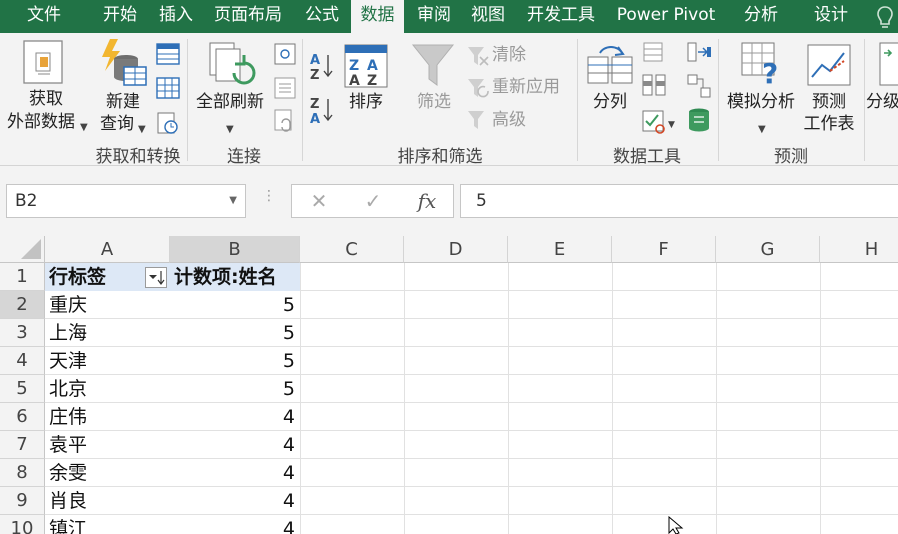  What do you see at coordinates (761, 16) in the screenshot?
I see `tab-analyze: 分析` at bounding box center [761, 16].